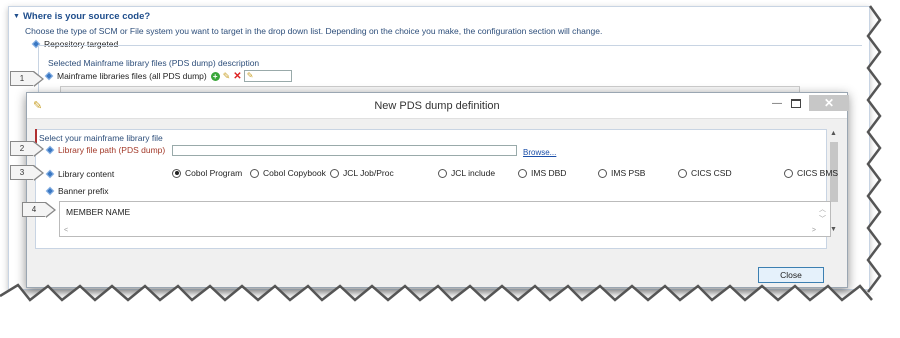 The width and height of the screenshot is (900, 338). What do you see at coordinates (22, 78) in the screenshot?
I see `callout-number: 1` at bounding box center [22, 78].